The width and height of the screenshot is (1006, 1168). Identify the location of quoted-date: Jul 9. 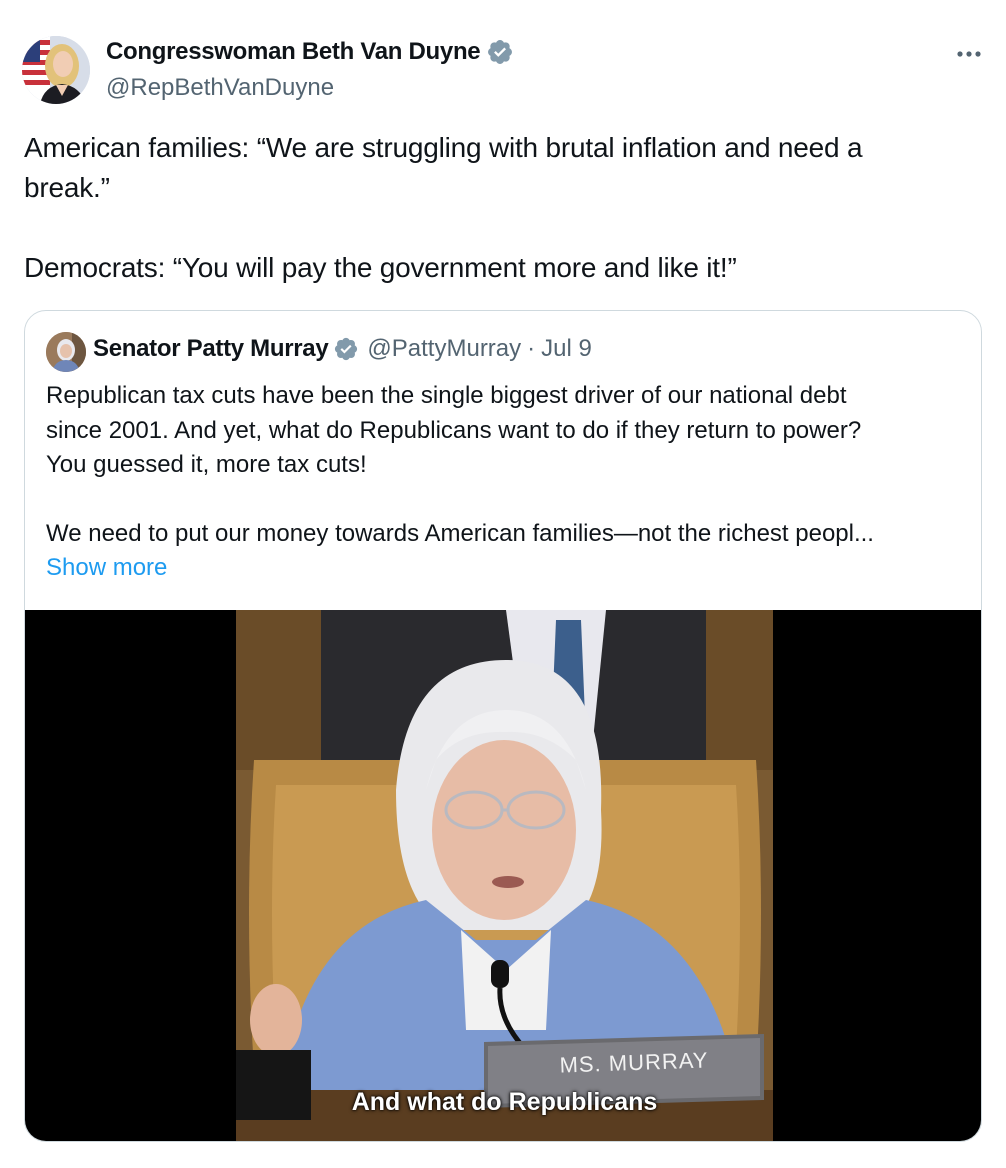
(566, 349).